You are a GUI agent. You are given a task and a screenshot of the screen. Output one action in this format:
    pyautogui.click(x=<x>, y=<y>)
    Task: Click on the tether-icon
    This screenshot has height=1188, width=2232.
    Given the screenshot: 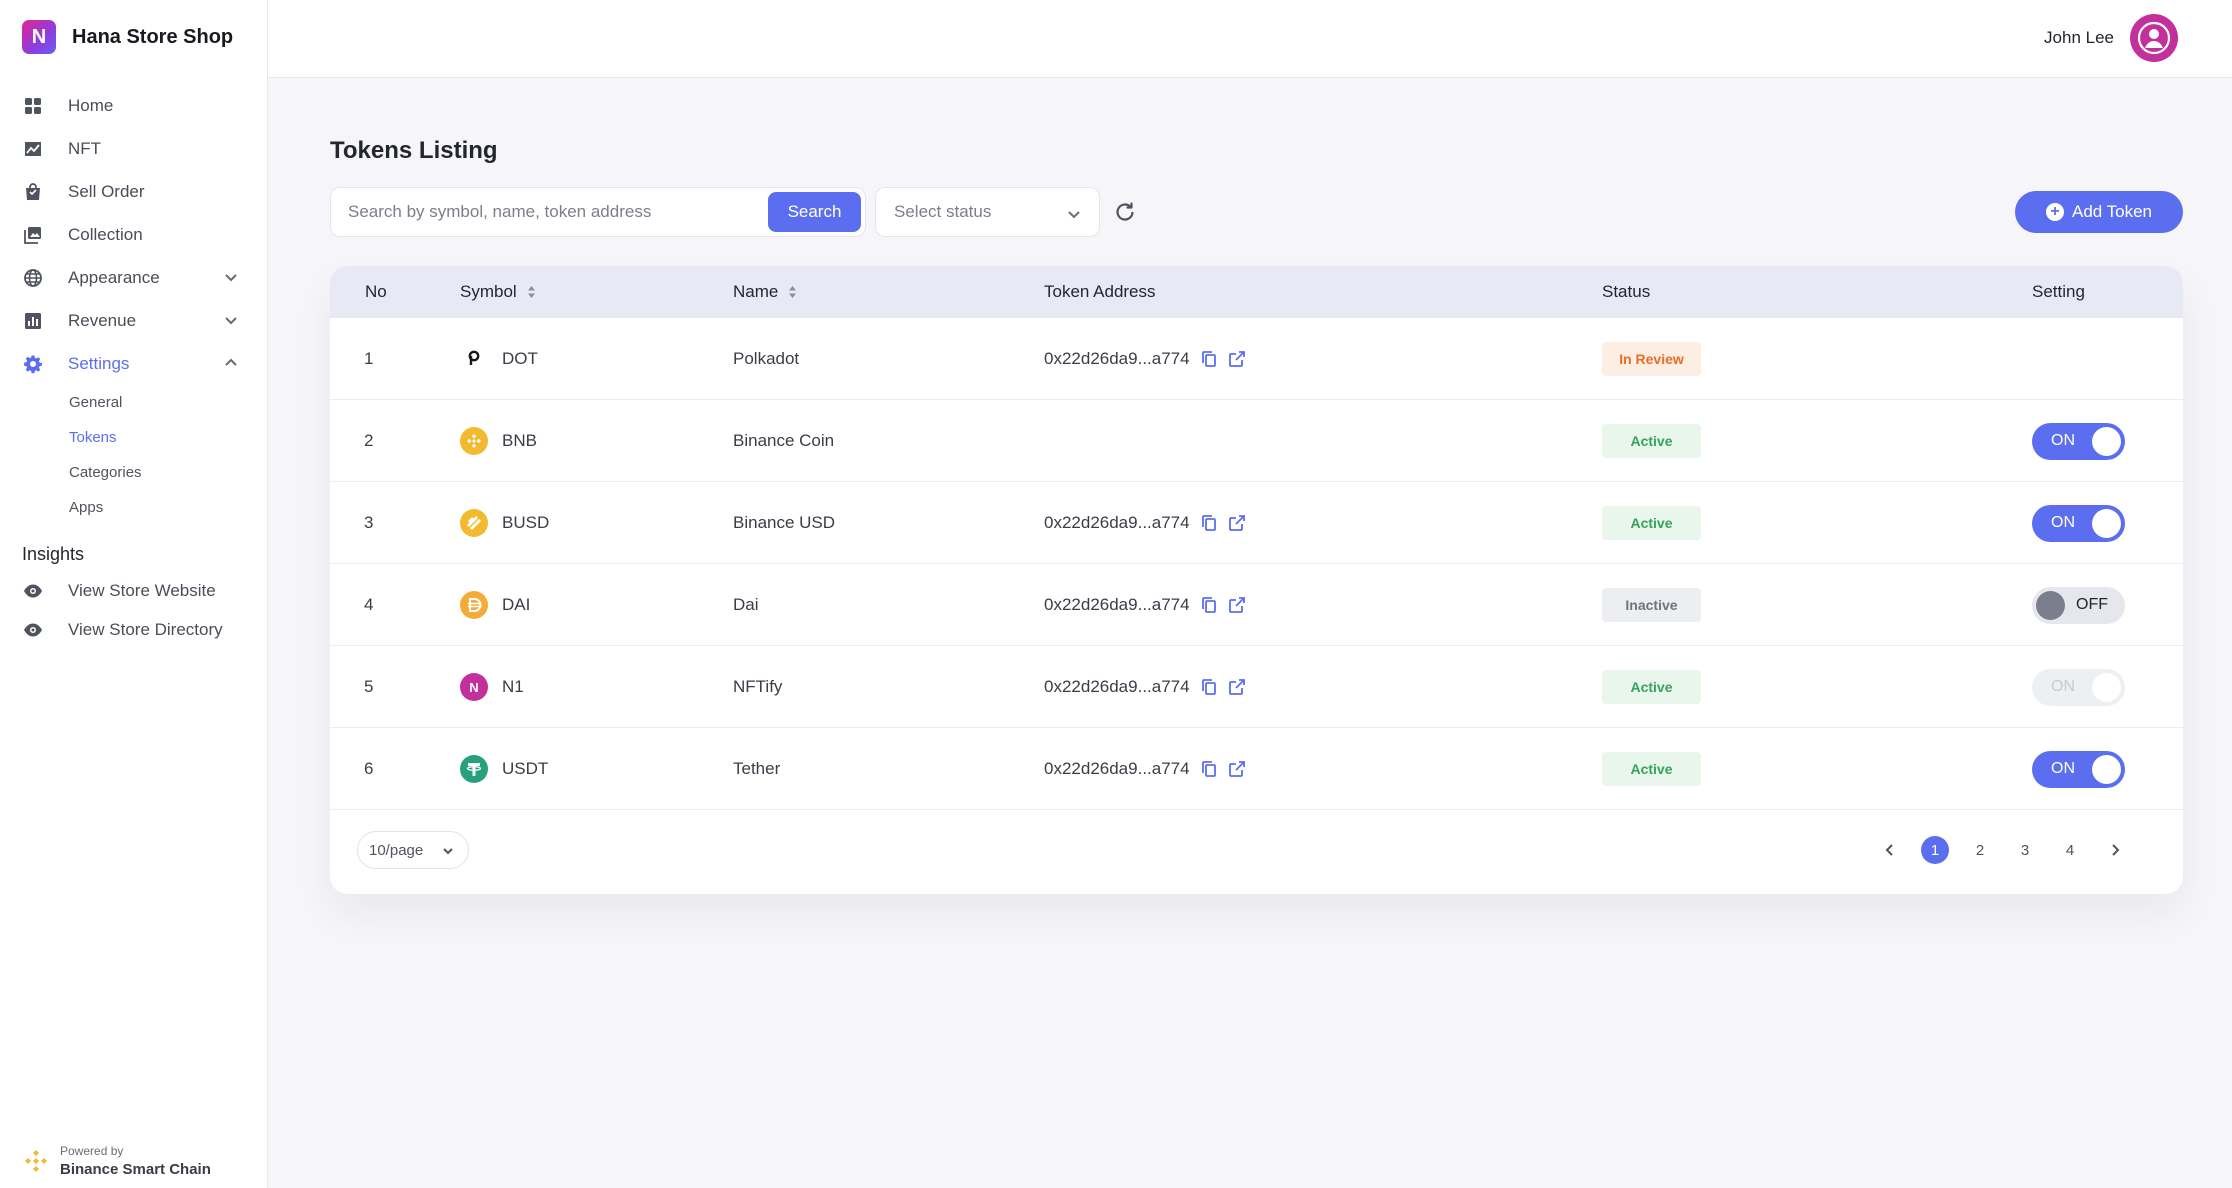 What is the action you would take?
    pyautogui.click(x=474, y=769)
    